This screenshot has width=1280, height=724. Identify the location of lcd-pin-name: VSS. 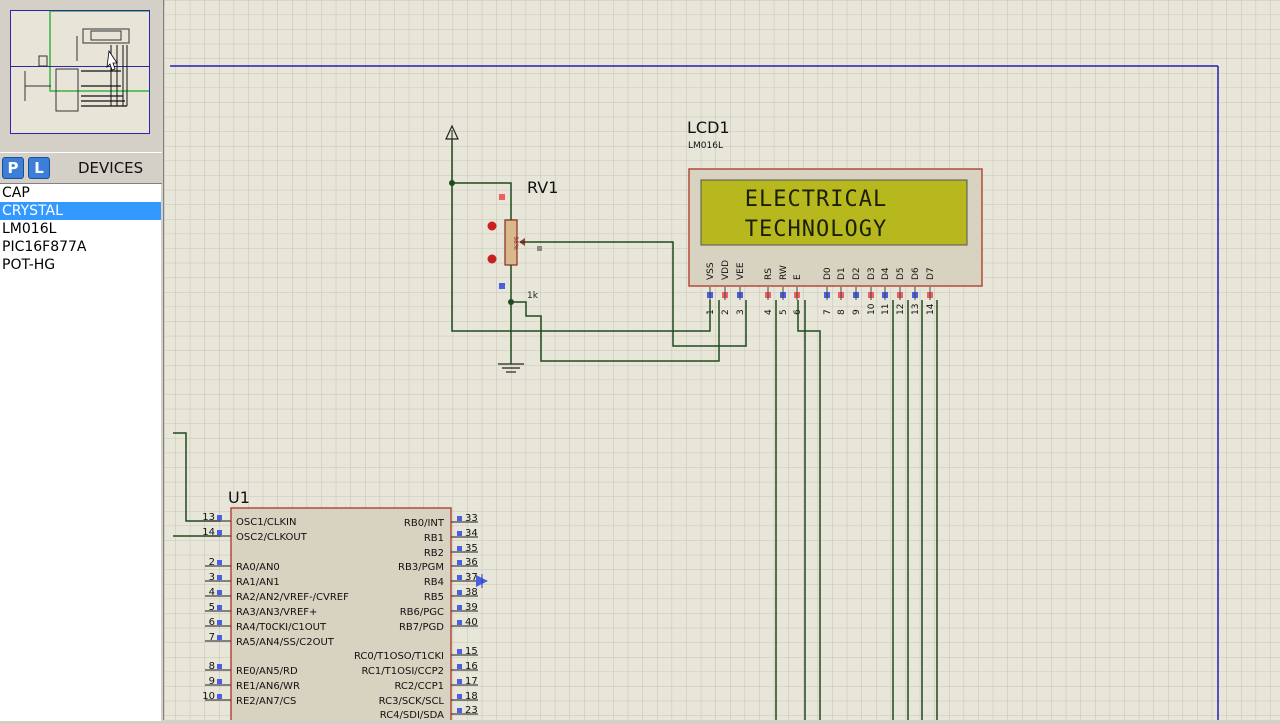
(711, 271).